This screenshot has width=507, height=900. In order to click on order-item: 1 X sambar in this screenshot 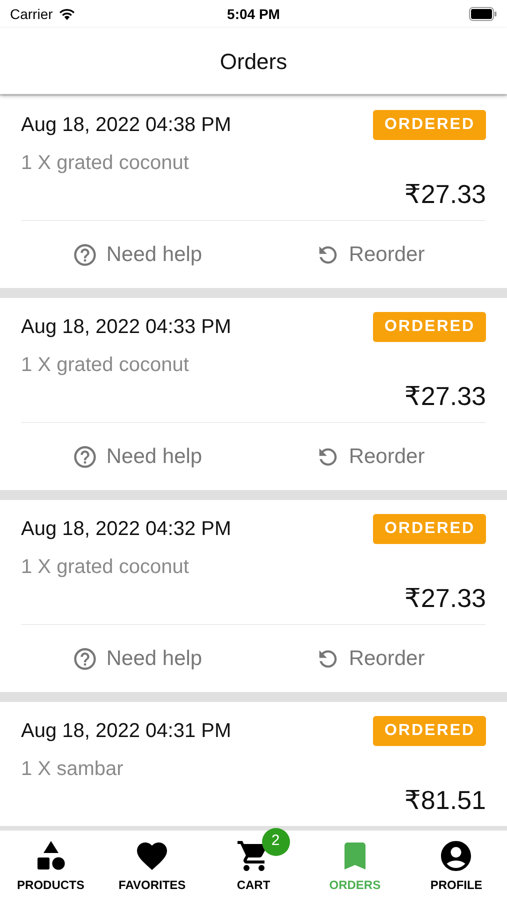, I will do `click(72, 769)`.